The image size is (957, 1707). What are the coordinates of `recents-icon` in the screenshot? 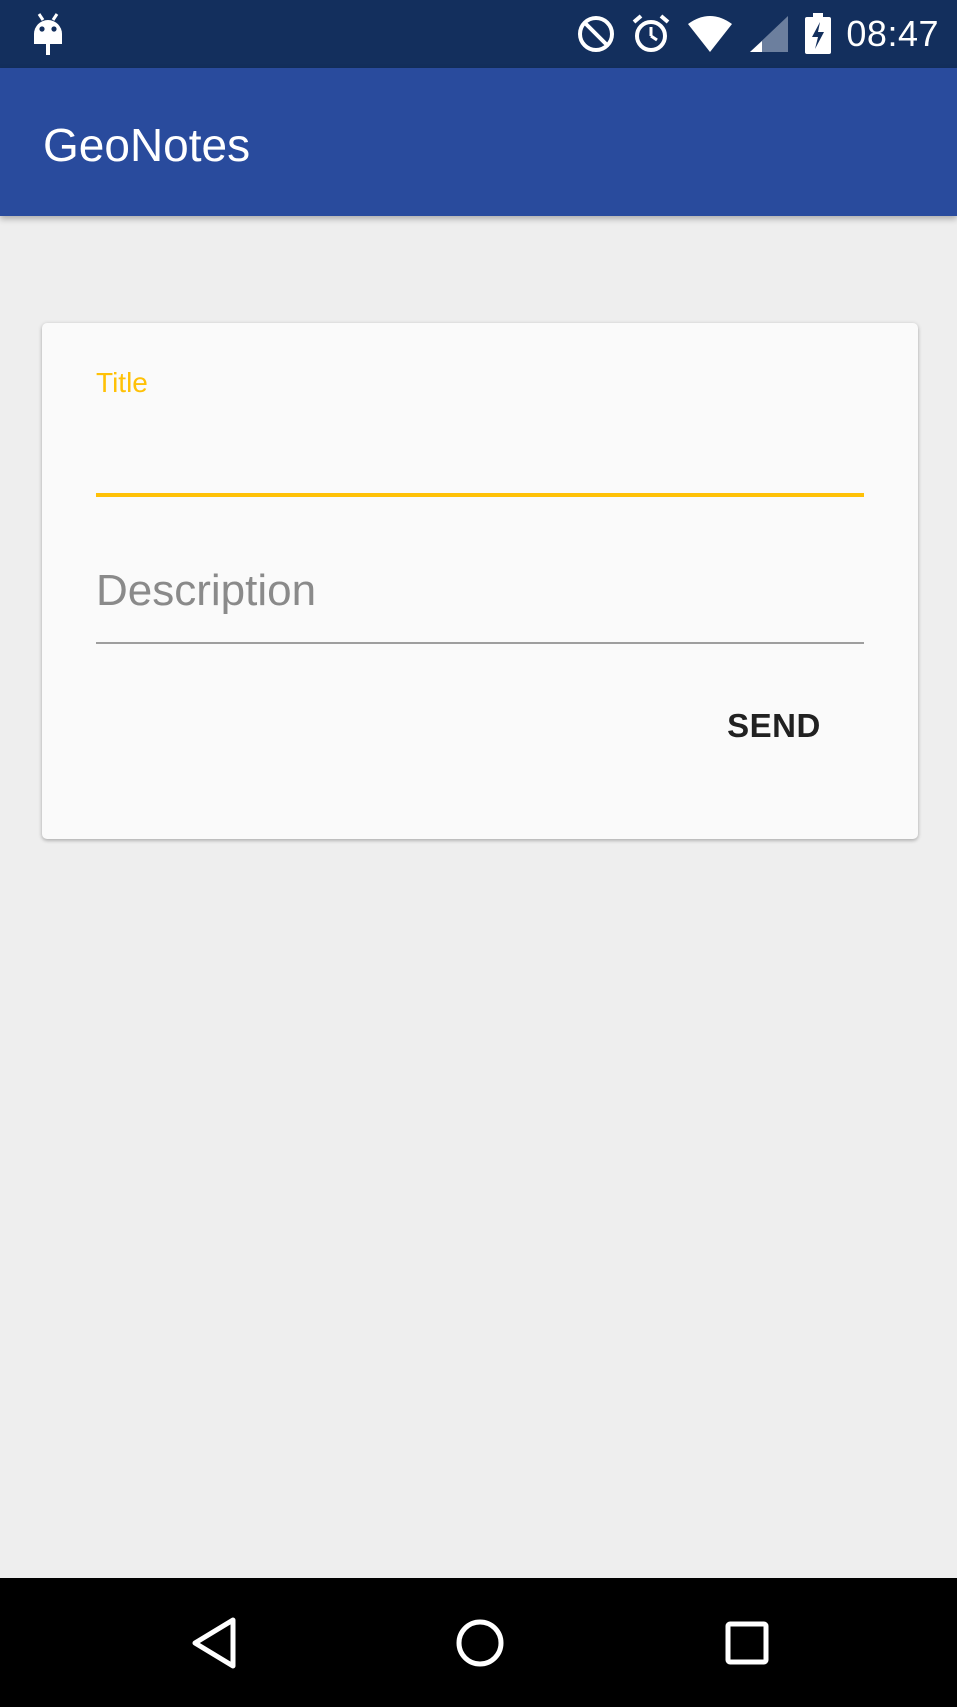 It's located at (747, 1645).